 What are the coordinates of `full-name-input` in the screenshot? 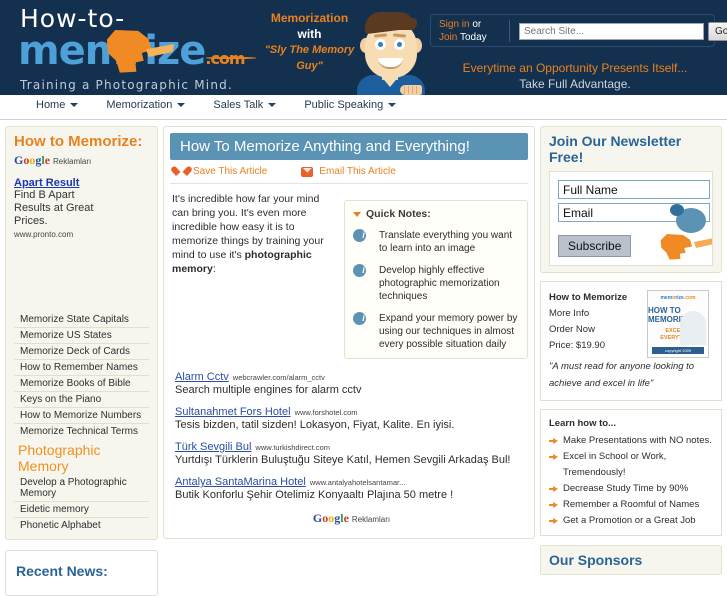 It's located at (634, 189).